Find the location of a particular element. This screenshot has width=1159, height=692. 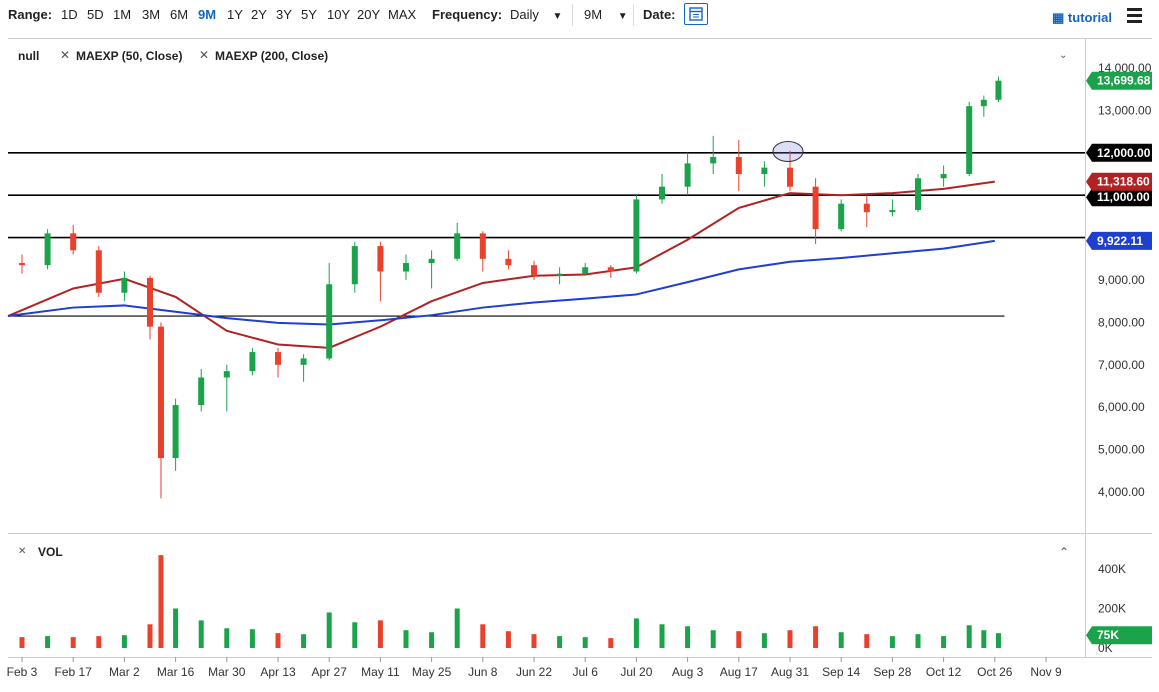

price-tick-label: 5,000.00 is located at coordinates (1121, 450).